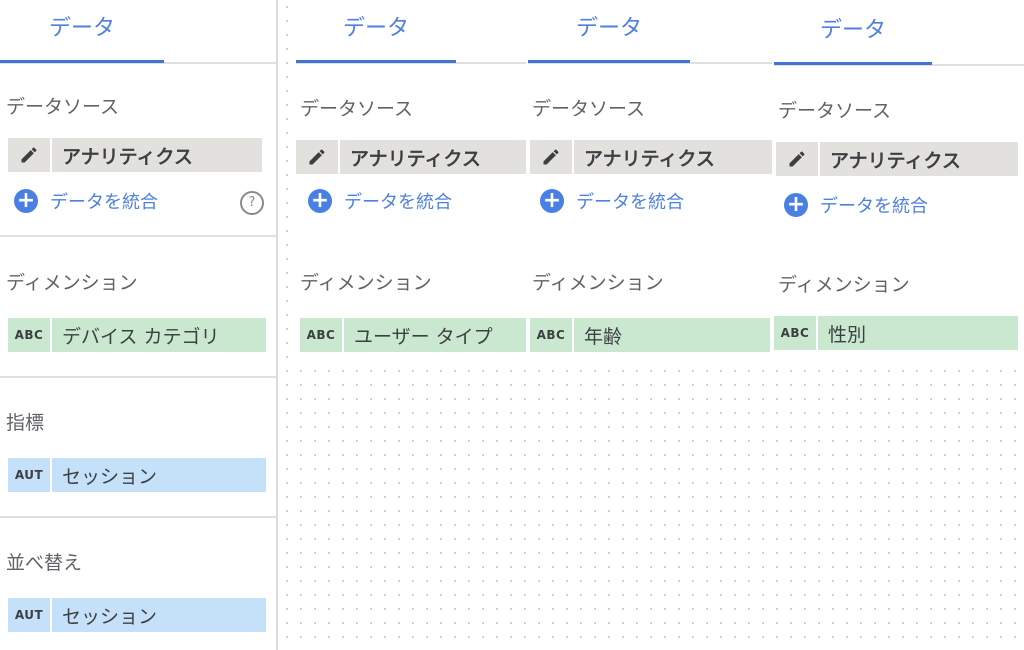 The image size is (1024, 650). I want to click on dimension-chip: ABC ユーザー タイプ, so click(413, 335).